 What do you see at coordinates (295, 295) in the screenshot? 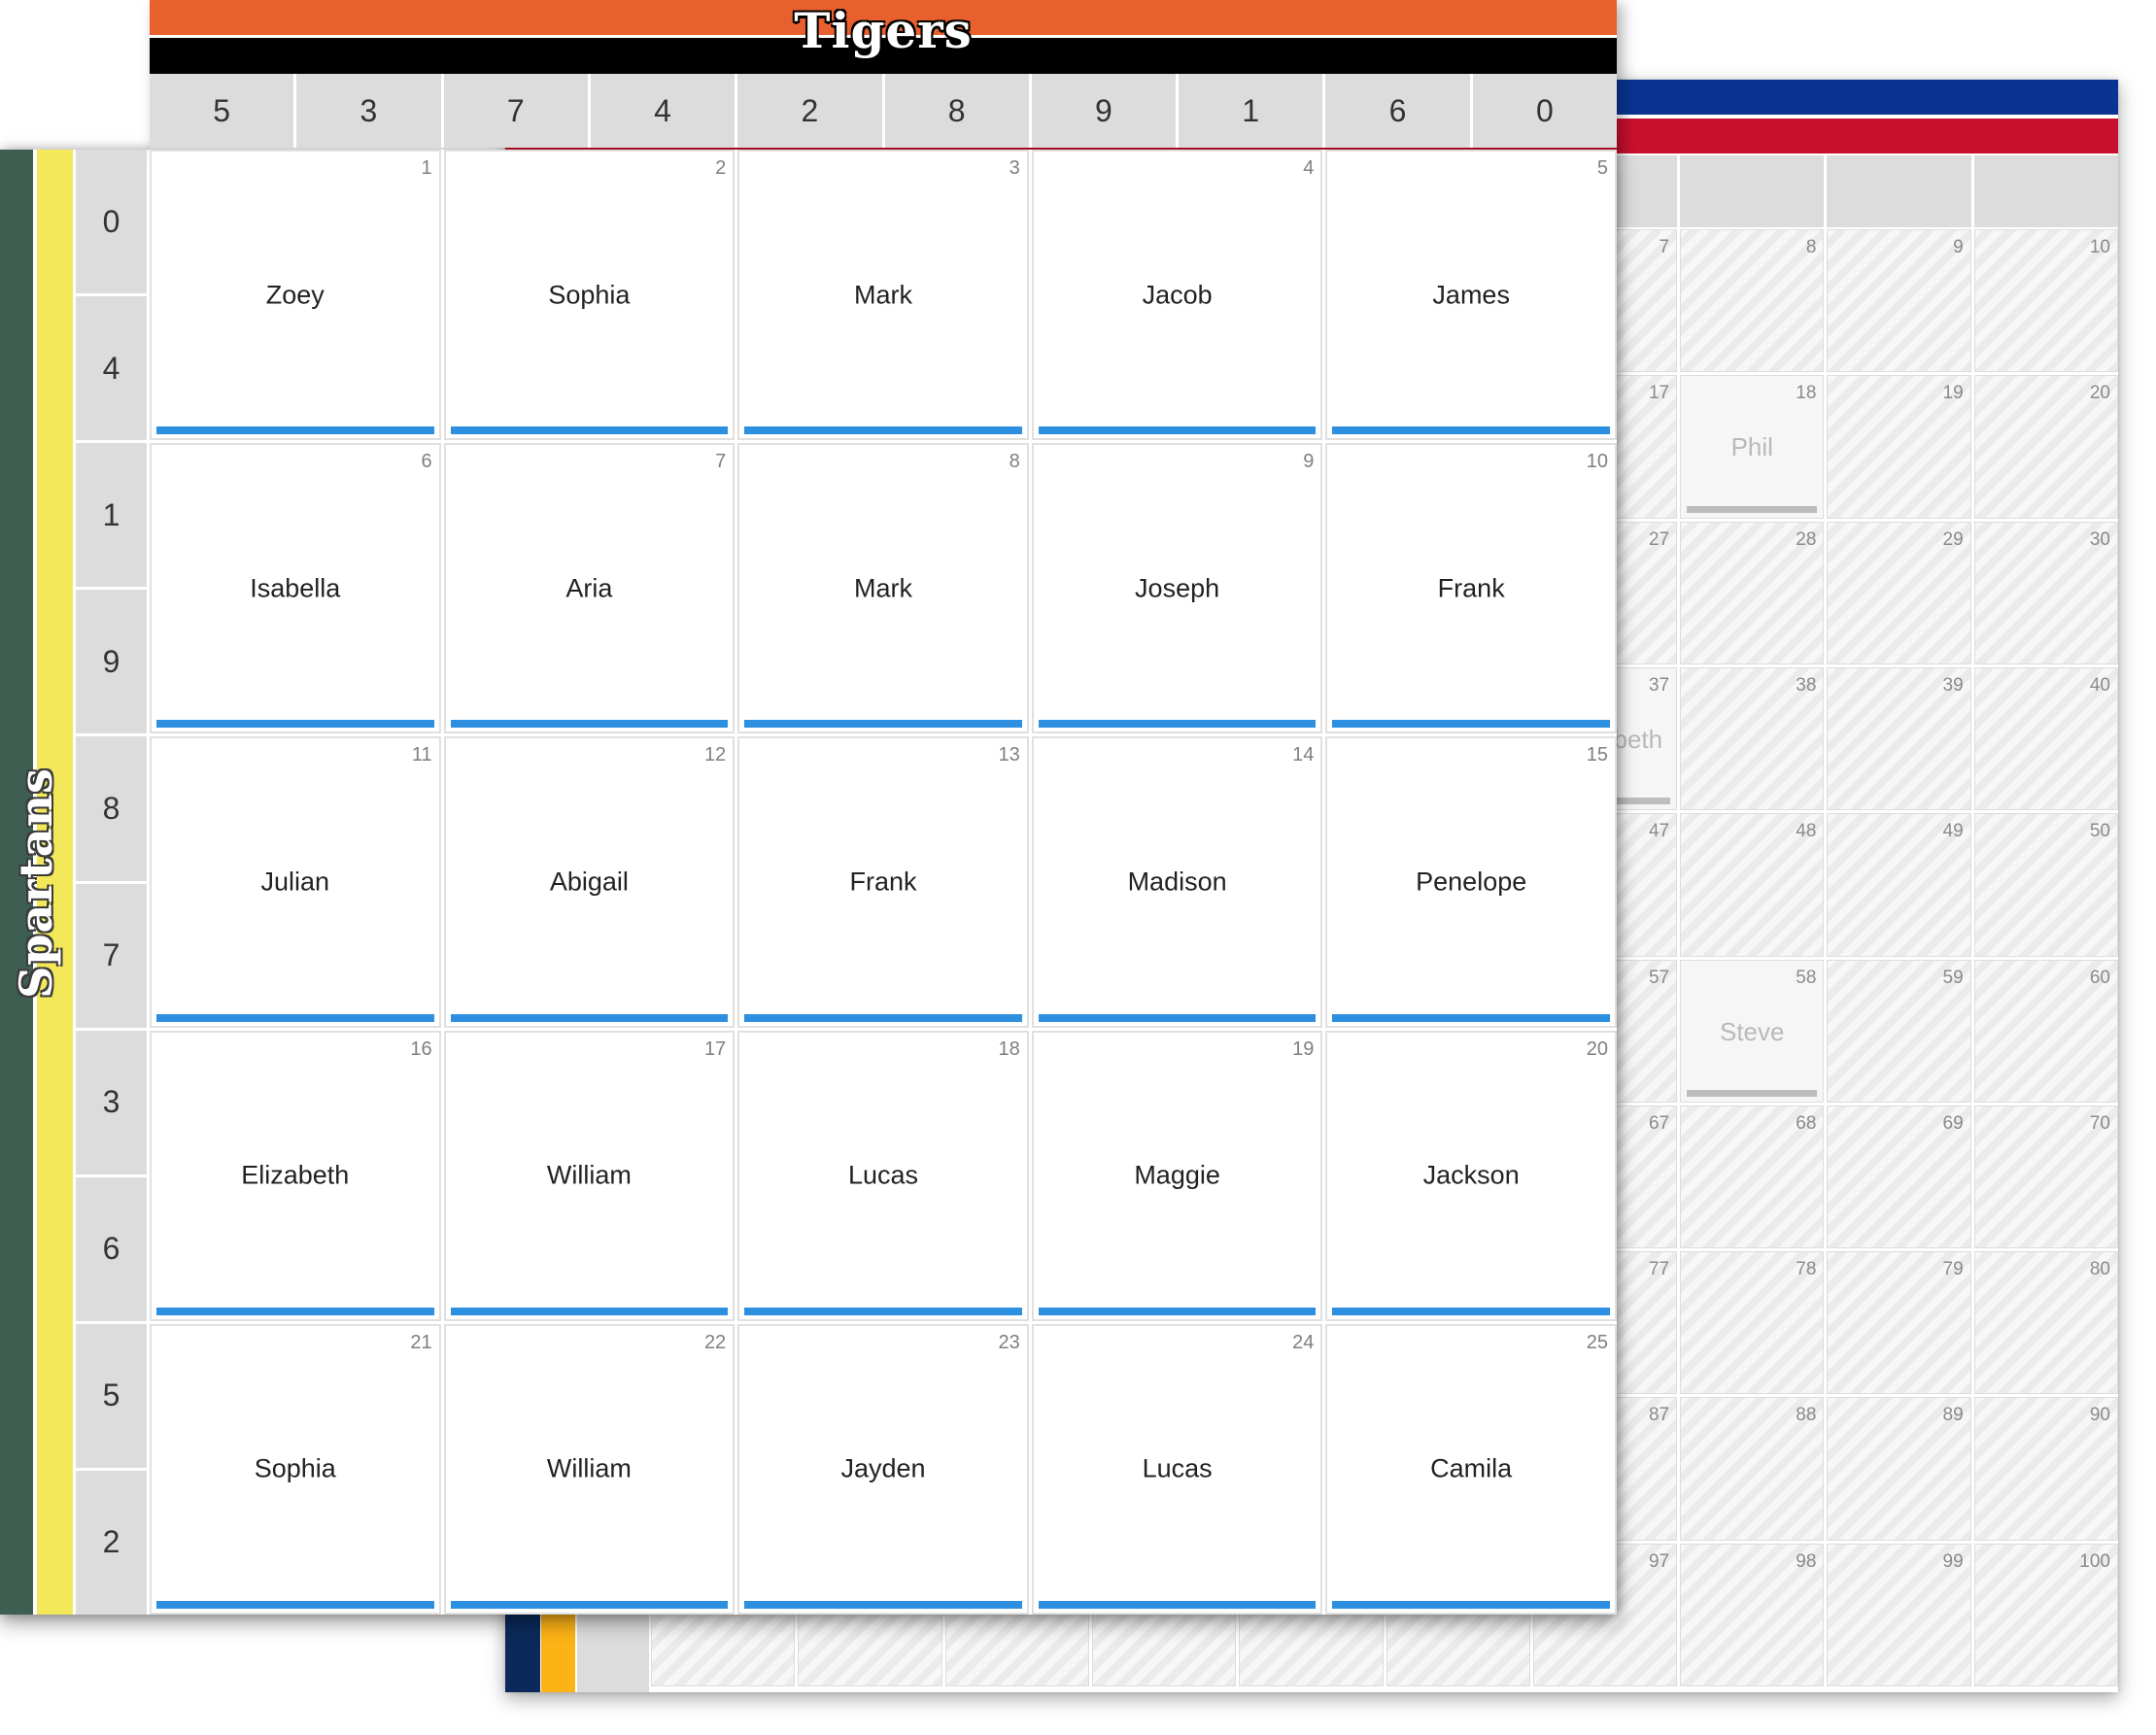
I see `board-square: 1 Zoey` at bounding box center [295, 295].